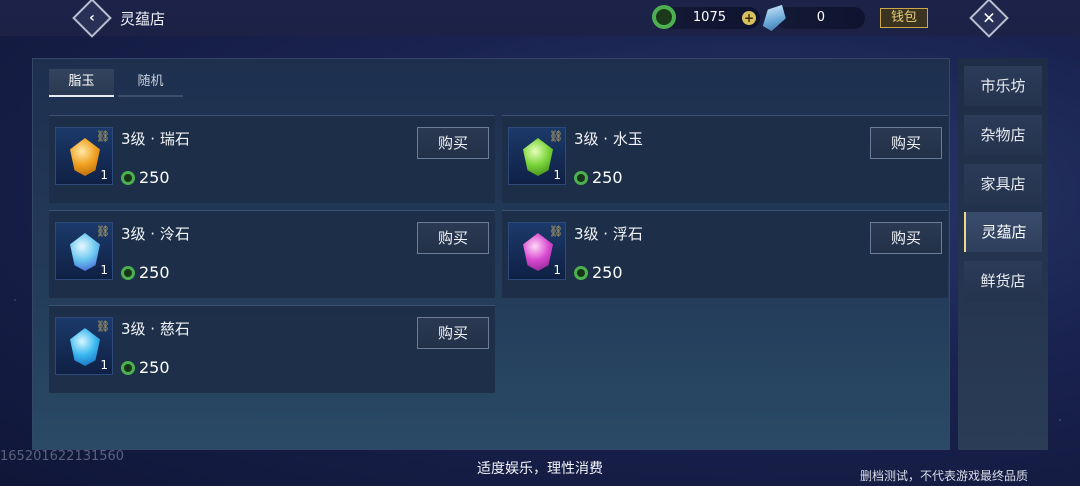  What do you see at coordinates (608, 234) in the screenshot?
I see `item-name: 3级 · 浮石` at bounding box center [608, 234].